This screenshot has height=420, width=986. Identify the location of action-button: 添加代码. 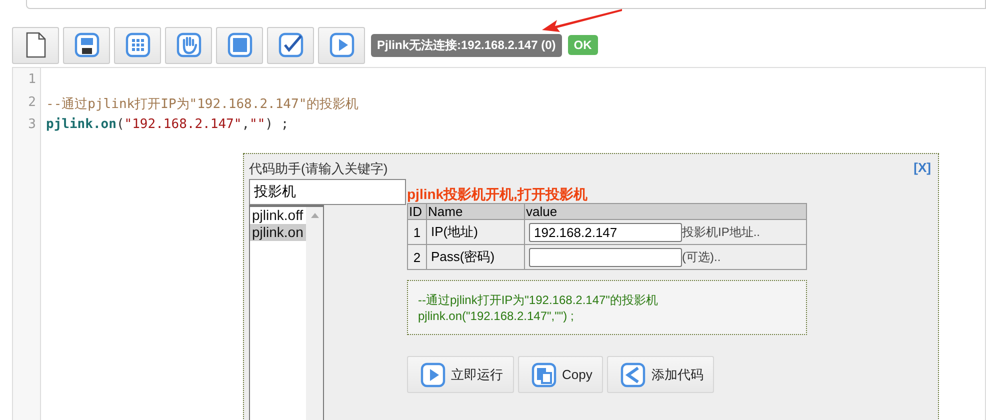
(660, 374).